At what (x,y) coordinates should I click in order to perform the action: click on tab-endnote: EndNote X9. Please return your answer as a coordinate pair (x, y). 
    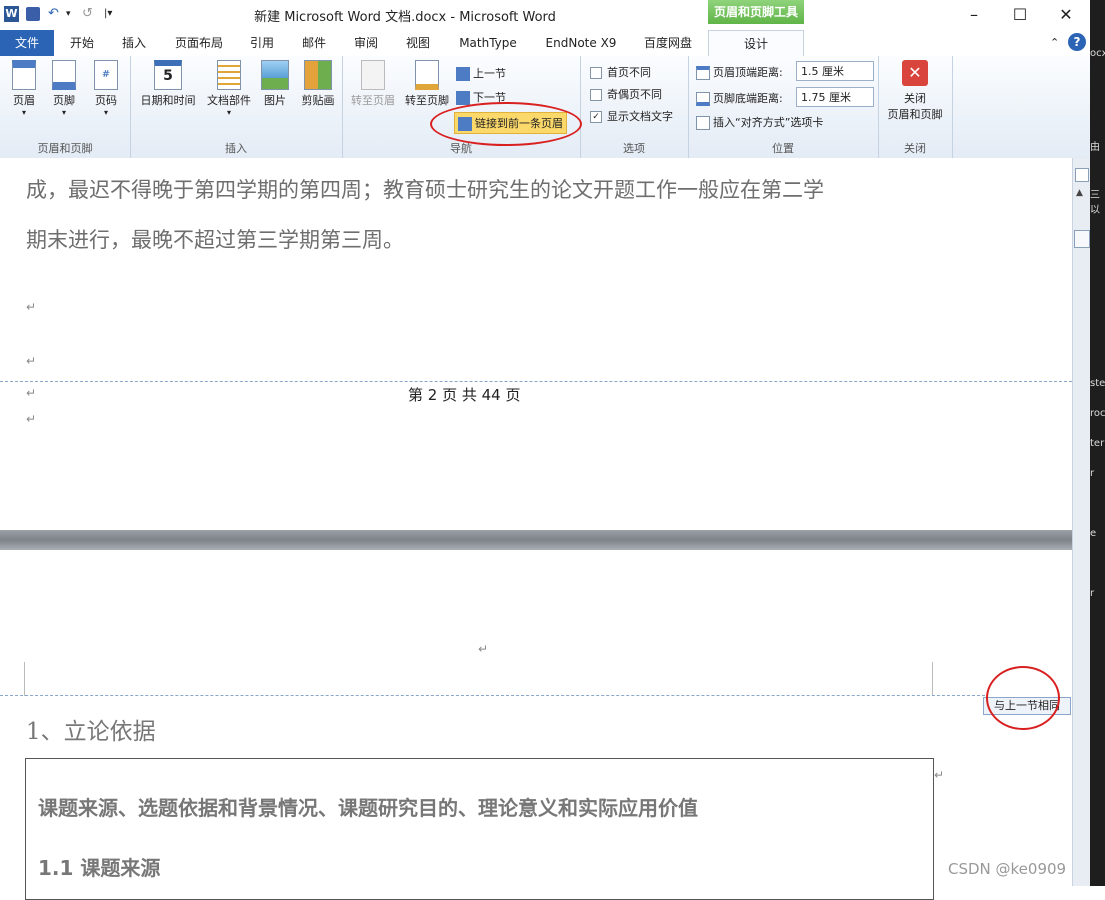
    Looking at the image, I should click on (581, 43).